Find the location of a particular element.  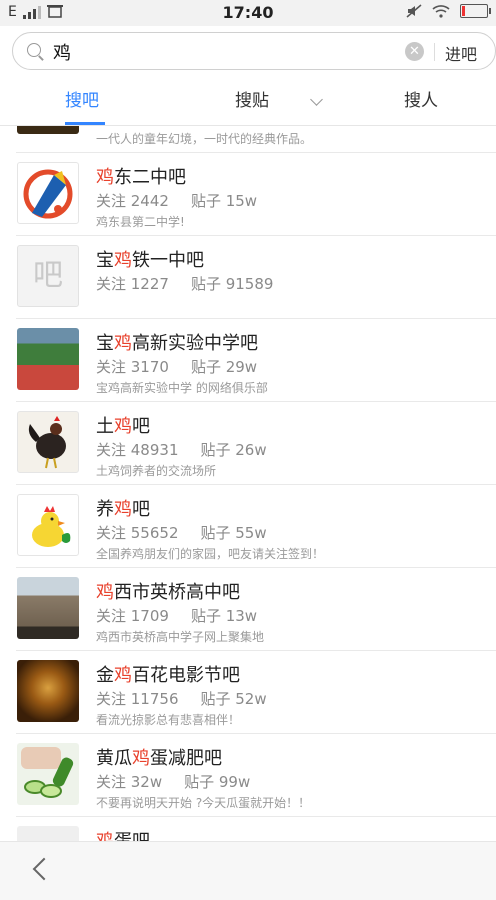

list-item-partial: 一代人的童年幻境，一时代的经典作品。 is located at coordinates (248, 139).